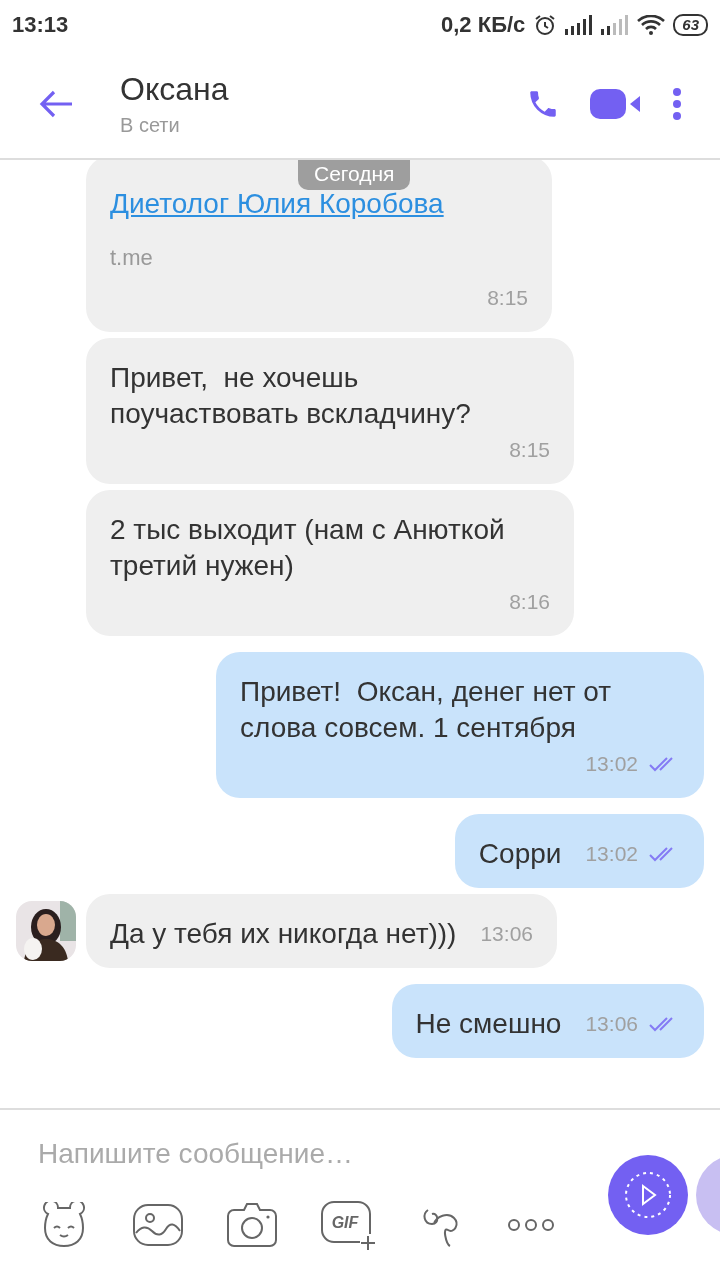 This screenshot has height=1280, width=720. I want to click on gallery-icon, so click(158, 1225).